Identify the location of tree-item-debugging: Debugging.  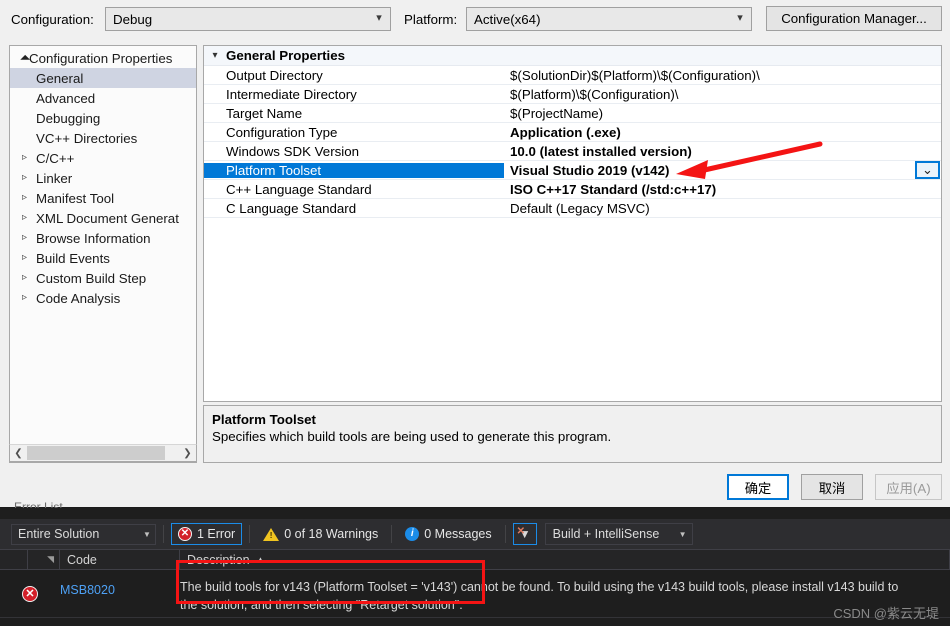
(103, 118).